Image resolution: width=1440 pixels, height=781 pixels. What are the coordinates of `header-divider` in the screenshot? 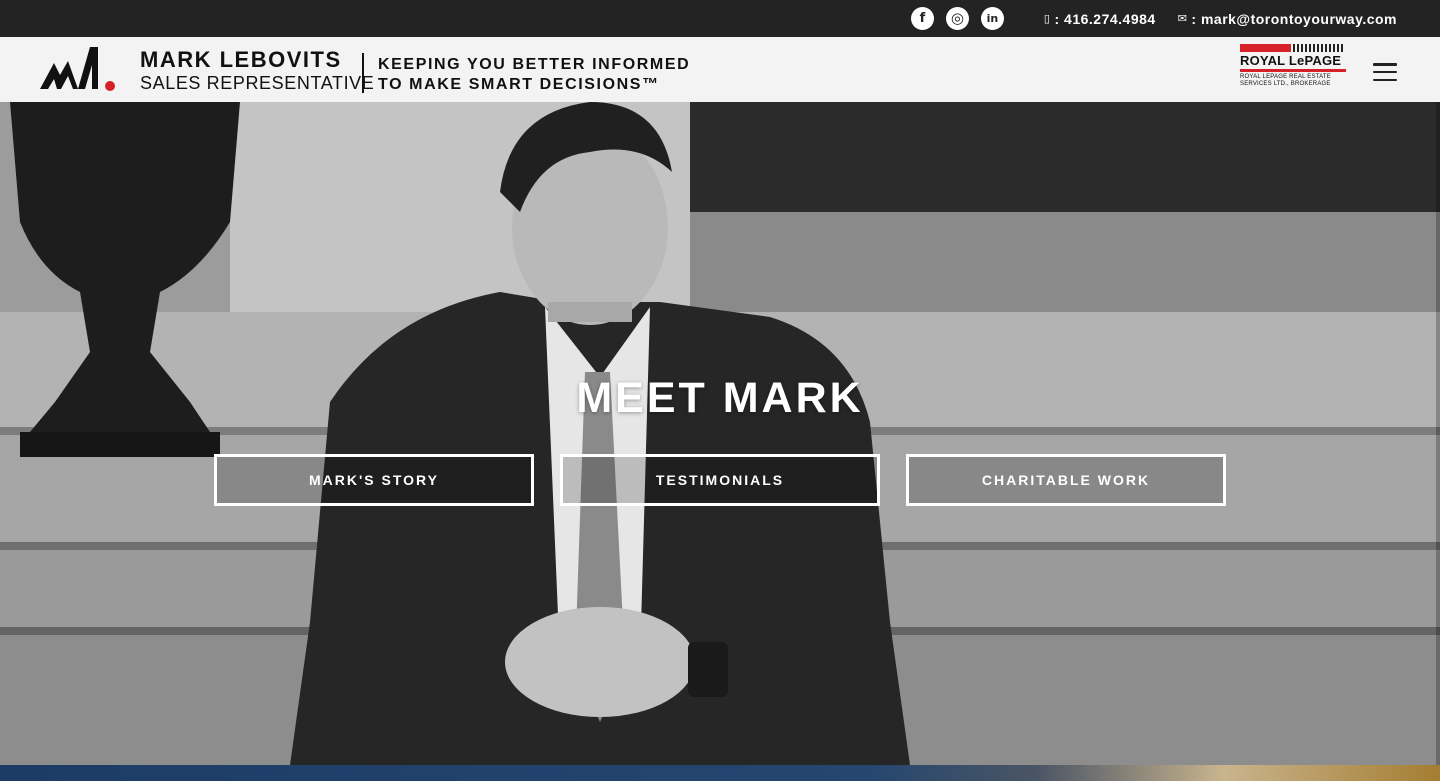 It's located at (363, 73).